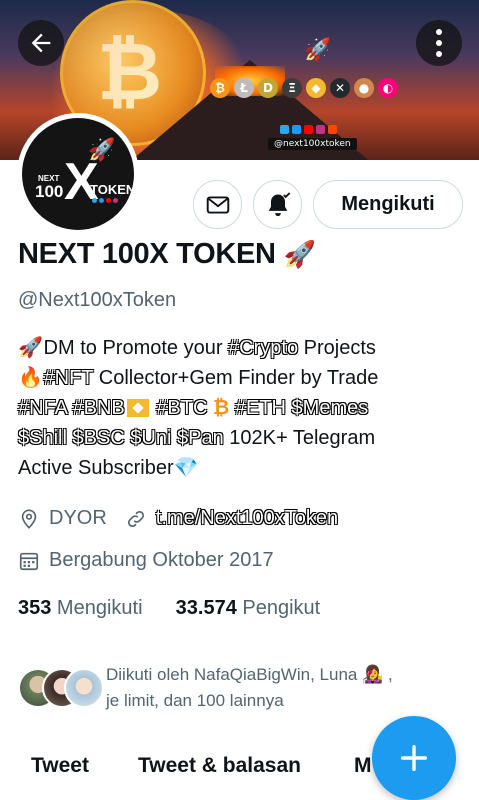  Describe the element at coordinates (161, 560) in the screenshot. I see `profile-joined: Bergabung Oktober 2017` at that location.